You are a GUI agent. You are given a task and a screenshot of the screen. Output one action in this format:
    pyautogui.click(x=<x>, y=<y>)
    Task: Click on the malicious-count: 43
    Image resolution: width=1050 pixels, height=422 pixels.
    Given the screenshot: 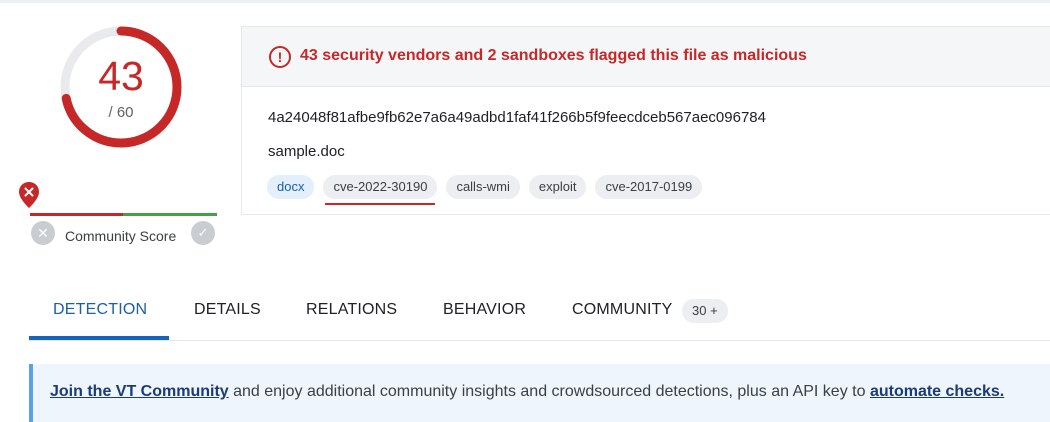 What is the action you would take?
    pyautogui.click(x=121, y=76)
    